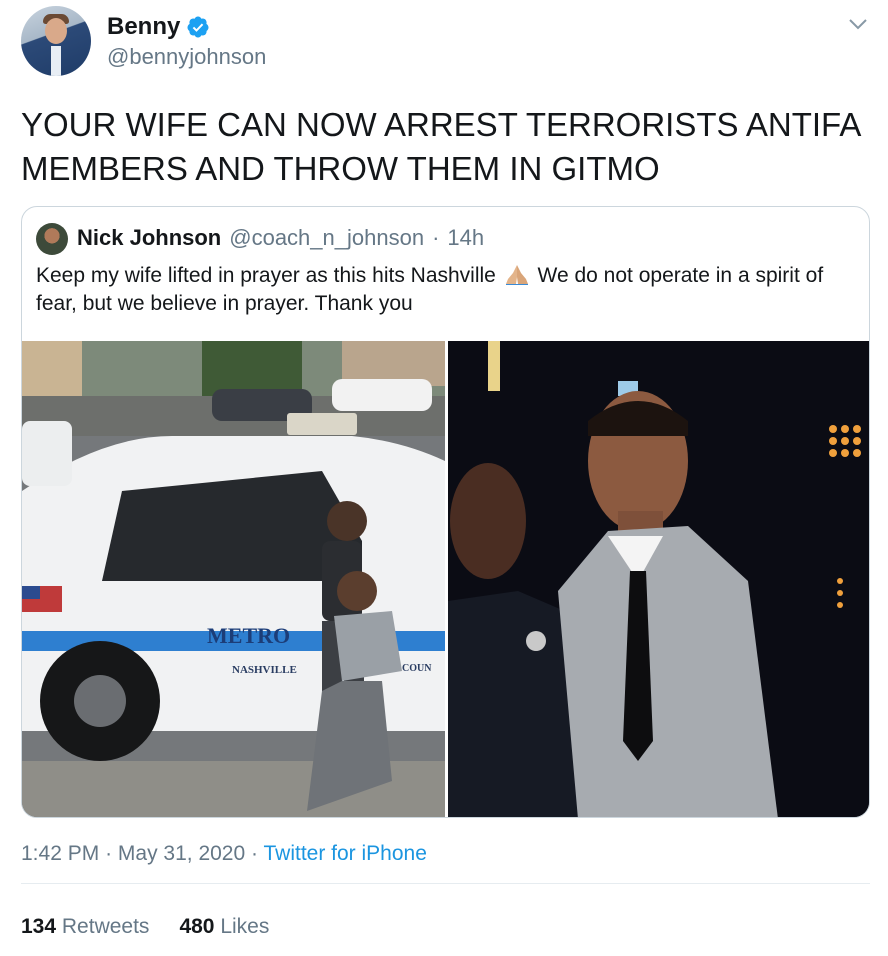 The width and height of the screenshot is (888, 956). Describe the element at coordinates (858, 24) in the screenshot. I see `chevron-down-icon` at that location.